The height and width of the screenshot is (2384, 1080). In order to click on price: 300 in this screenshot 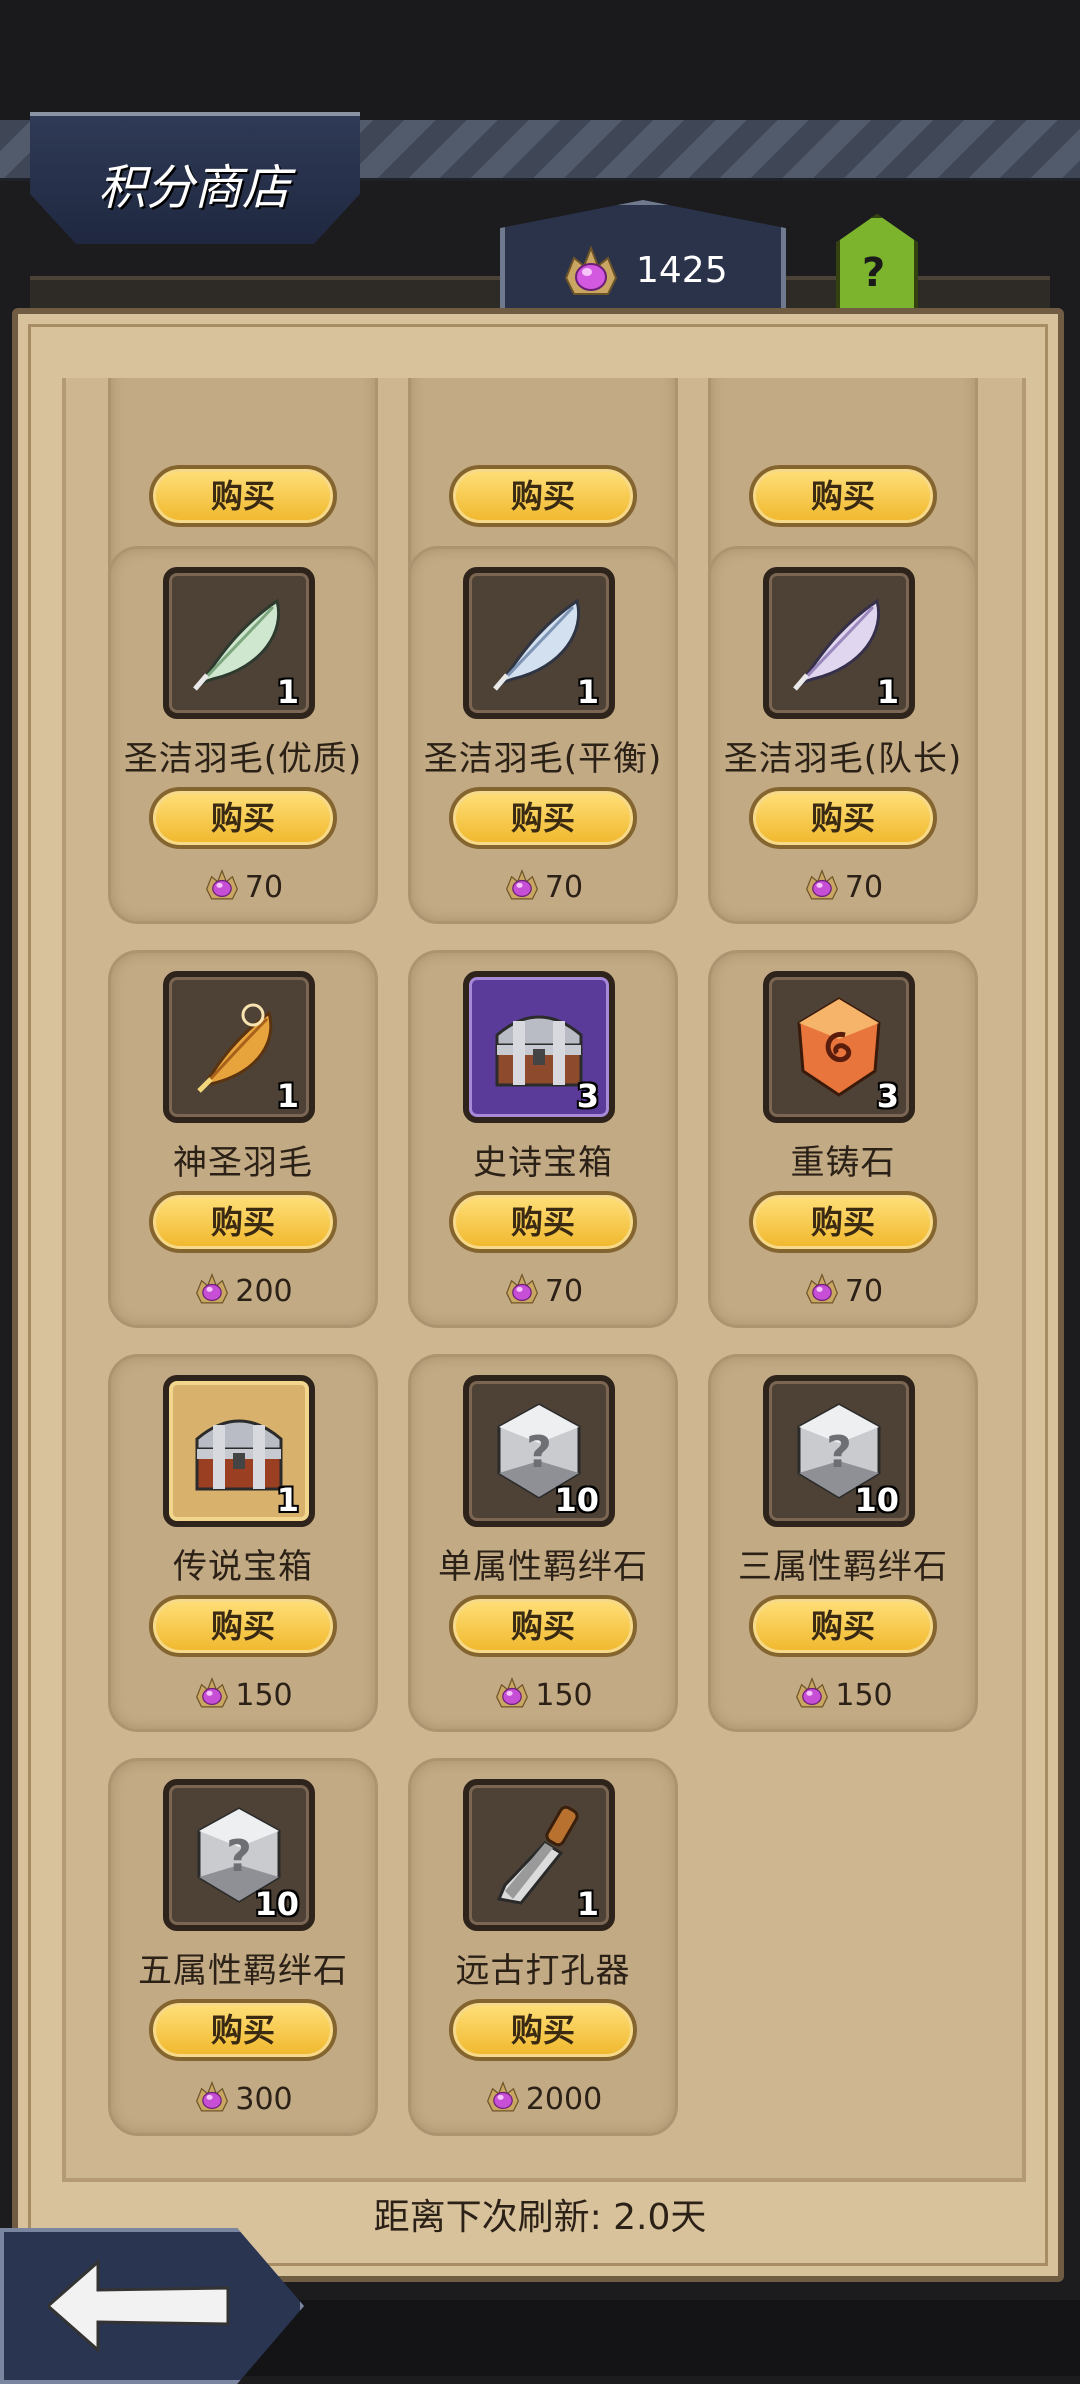, I will do `click(243, 2098)`.